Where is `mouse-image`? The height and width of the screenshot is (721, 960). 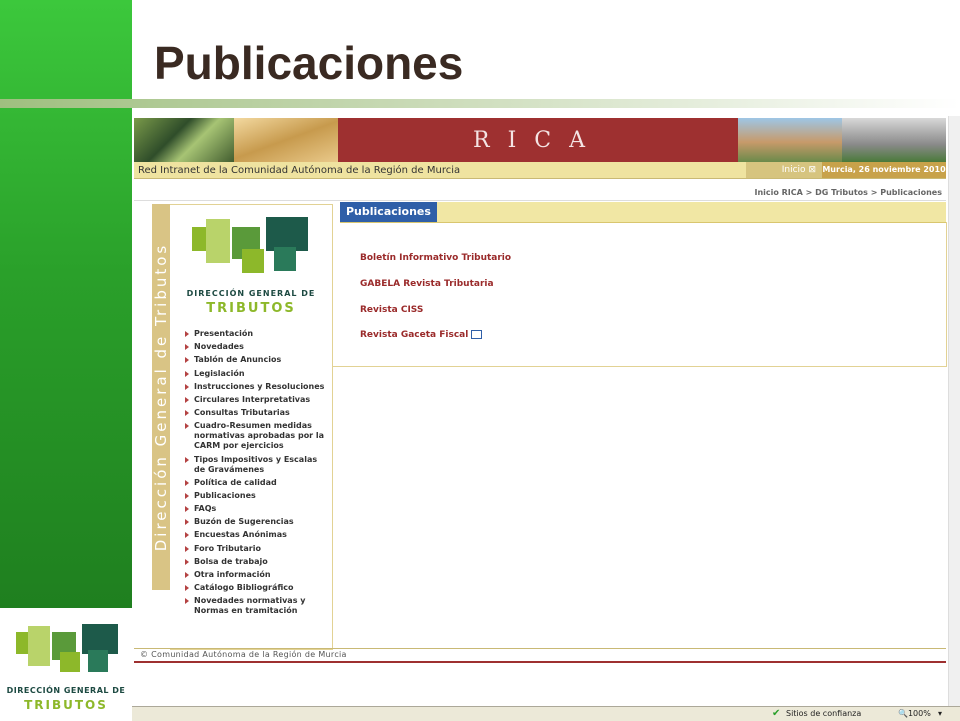
mouse-image is located at coordinates (894, 140).